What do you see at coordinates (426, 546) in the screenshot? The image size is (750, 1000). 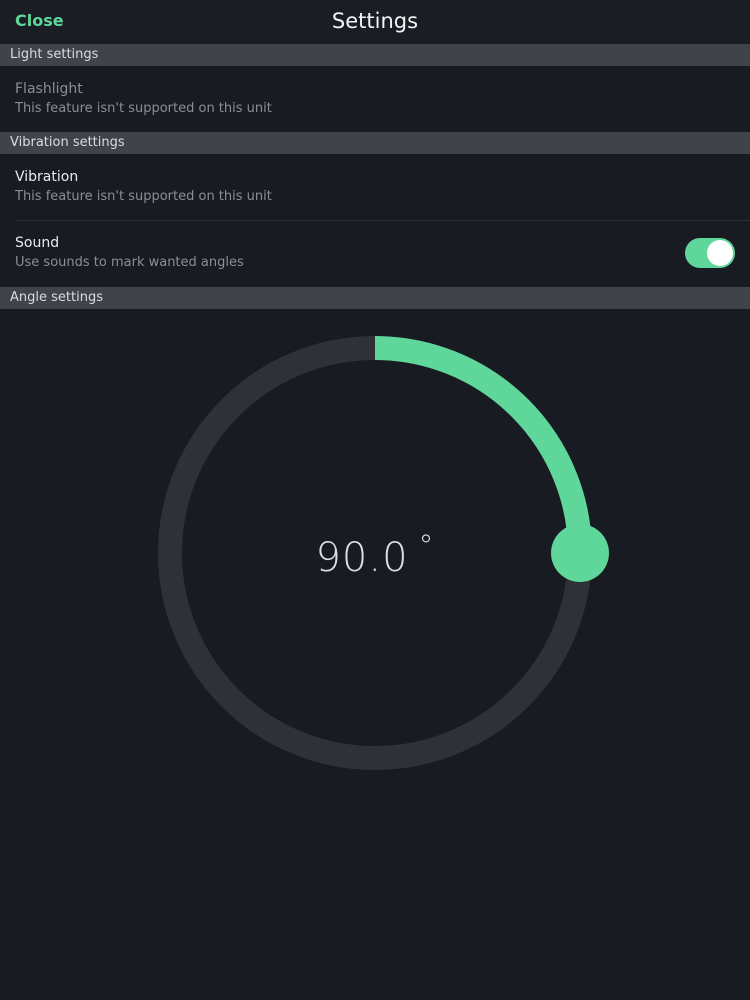 I see `angle-unit: °` at bounding box center [426, 546].